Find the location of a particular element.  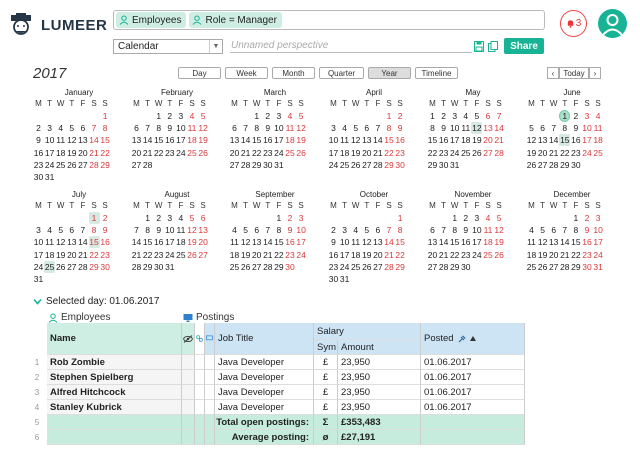

notifications-button: 3 is located at coordinates (573, 23).